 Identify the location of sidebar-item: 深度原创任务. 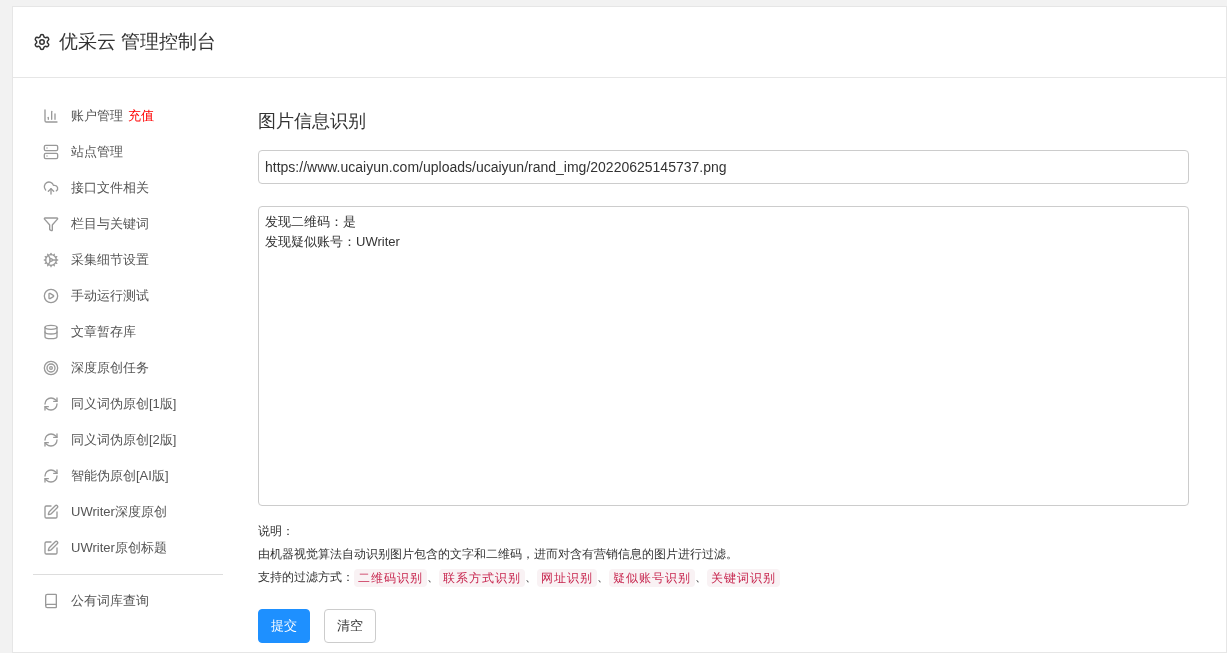
(128, 368).